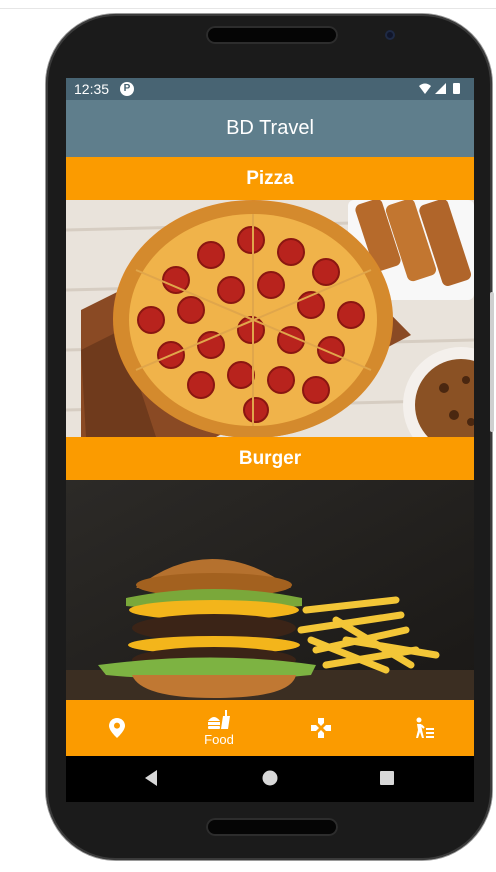  I want to click on app-bar: BD Travel, so click(270, 128).